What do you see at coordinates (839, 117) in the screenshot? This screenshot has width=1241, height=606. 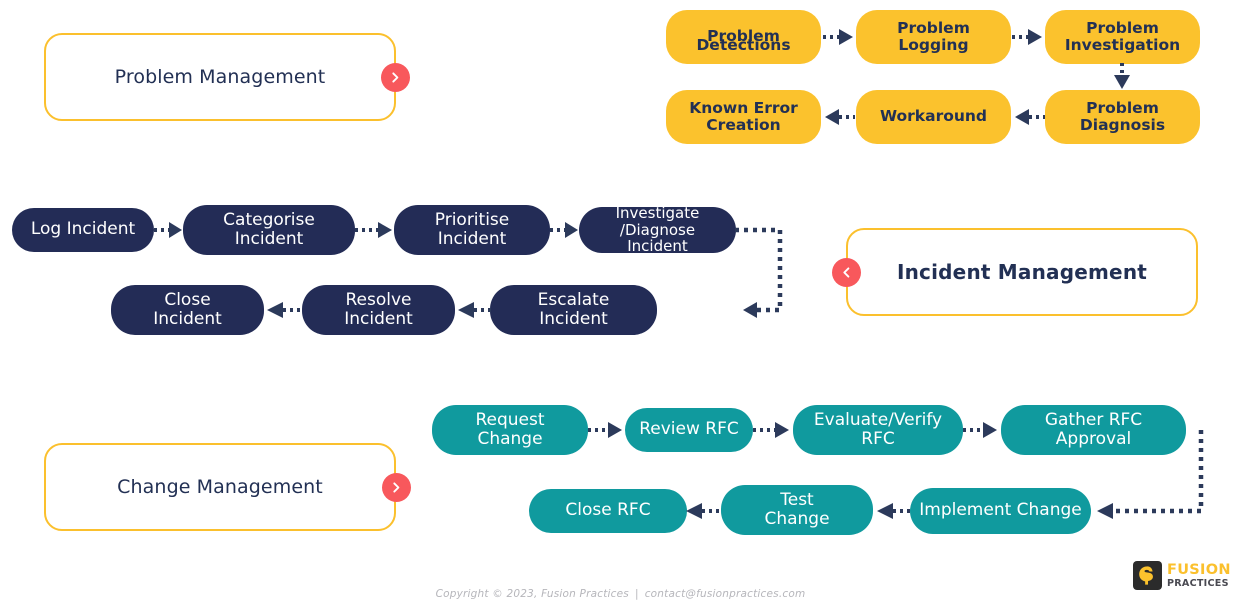 I see `connector-workaround-to-known-error` at bounding box center [839, 117].